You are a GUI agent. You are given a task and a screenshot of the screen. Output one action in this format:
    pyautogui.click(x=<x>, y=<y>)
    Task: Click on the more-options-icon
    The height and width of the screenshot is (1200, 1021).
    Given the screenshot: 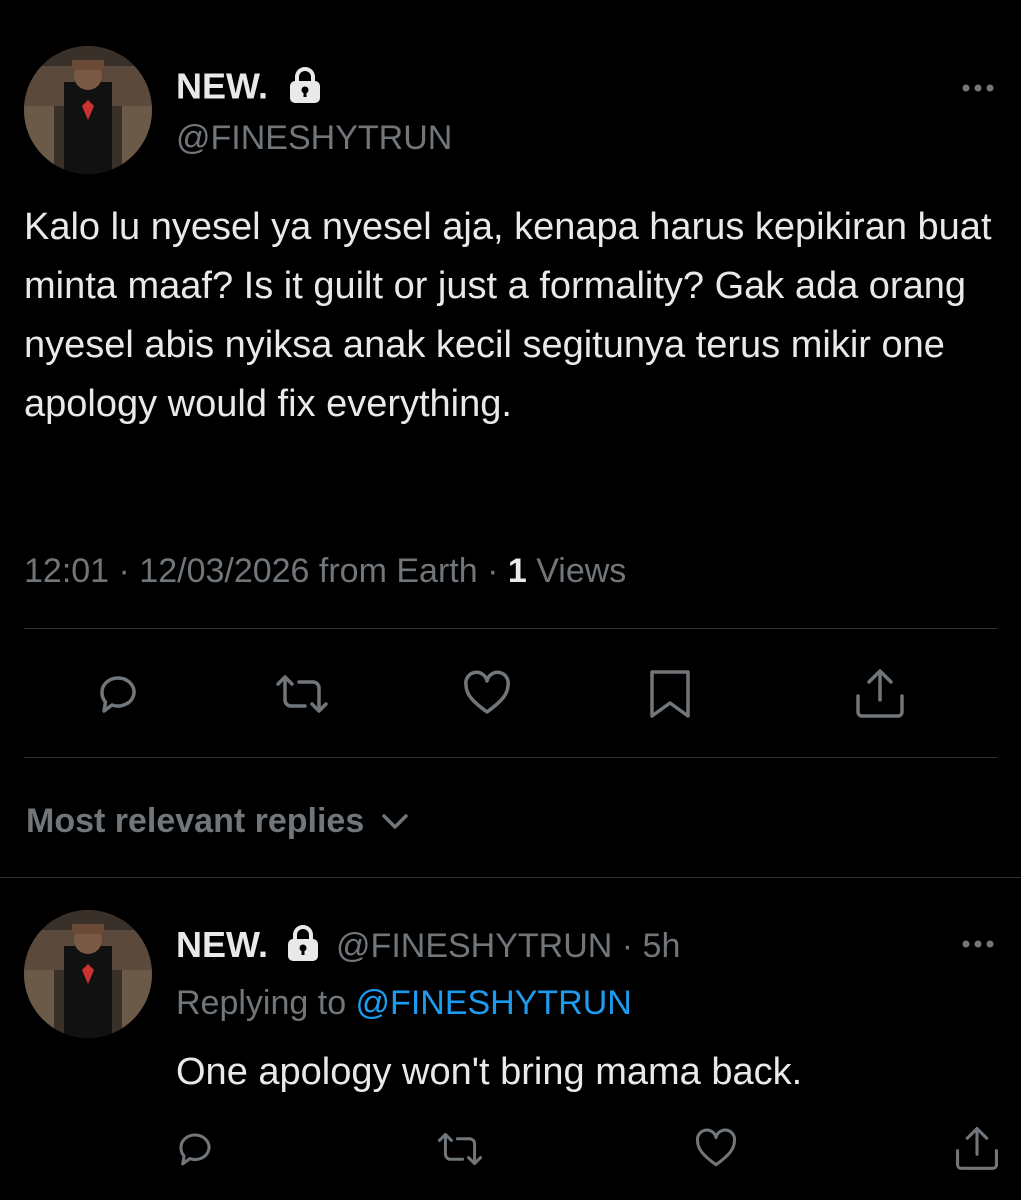 What is the action you would take?
    pyautogui.click(x=978, y=88)
    